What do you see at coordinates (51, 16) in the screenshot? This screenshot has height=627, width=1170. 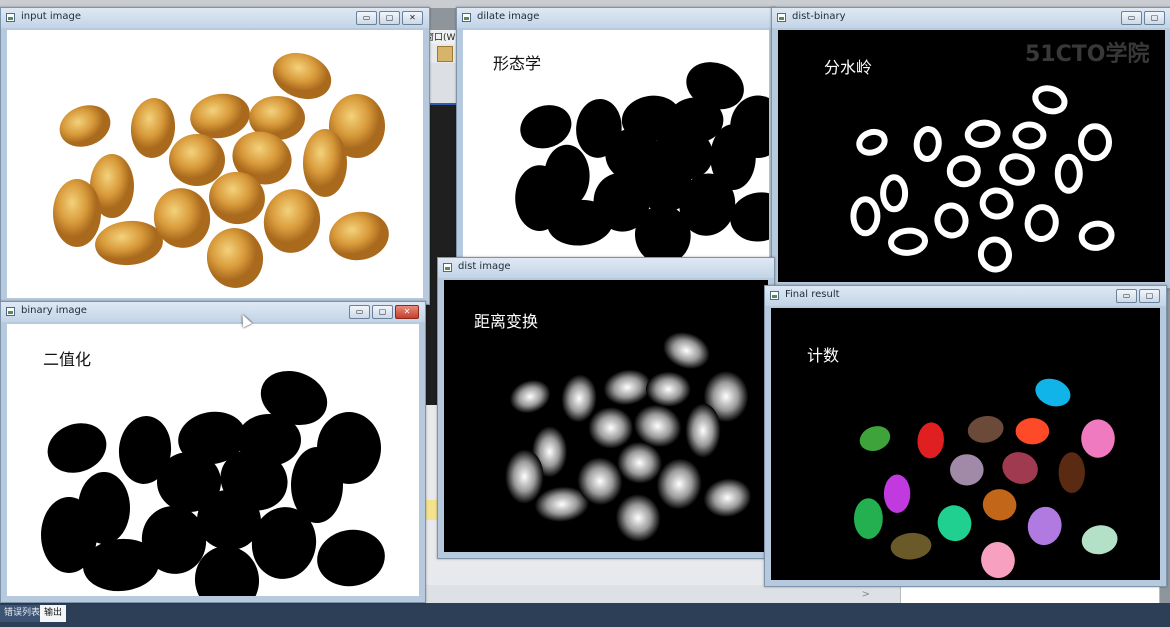 I see `window-title: input image` at bounding box center [51, 16].